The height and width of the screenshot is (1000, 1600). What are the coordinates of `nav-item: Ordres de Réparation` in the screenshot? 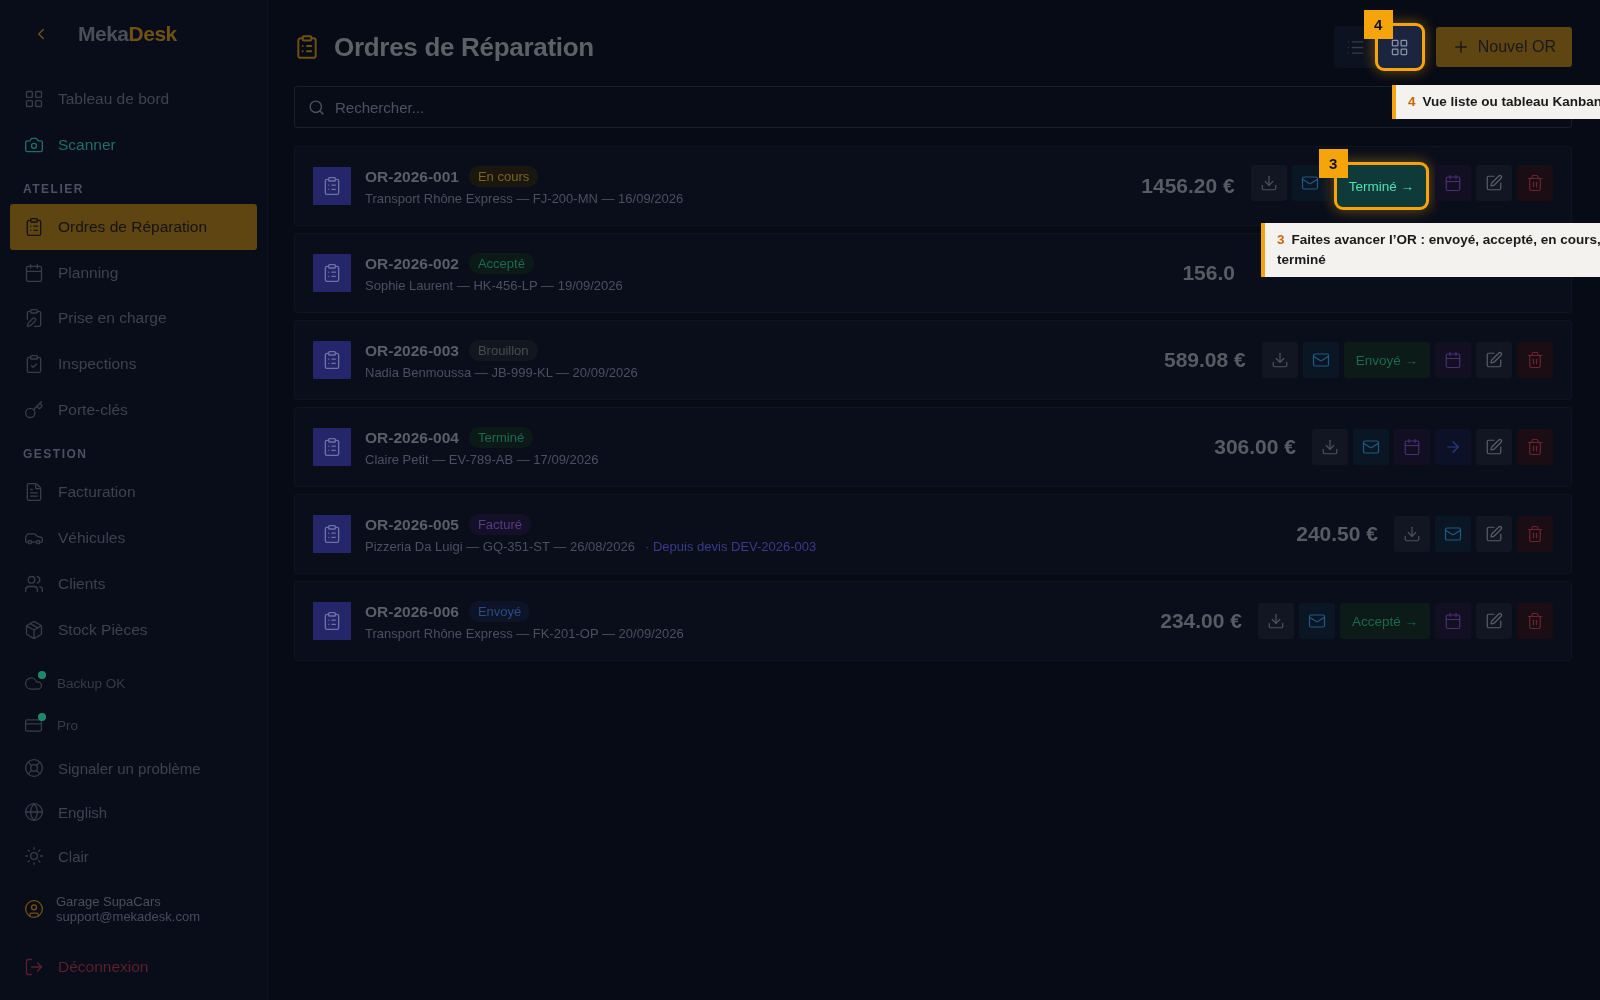 It's located at (133, 226).